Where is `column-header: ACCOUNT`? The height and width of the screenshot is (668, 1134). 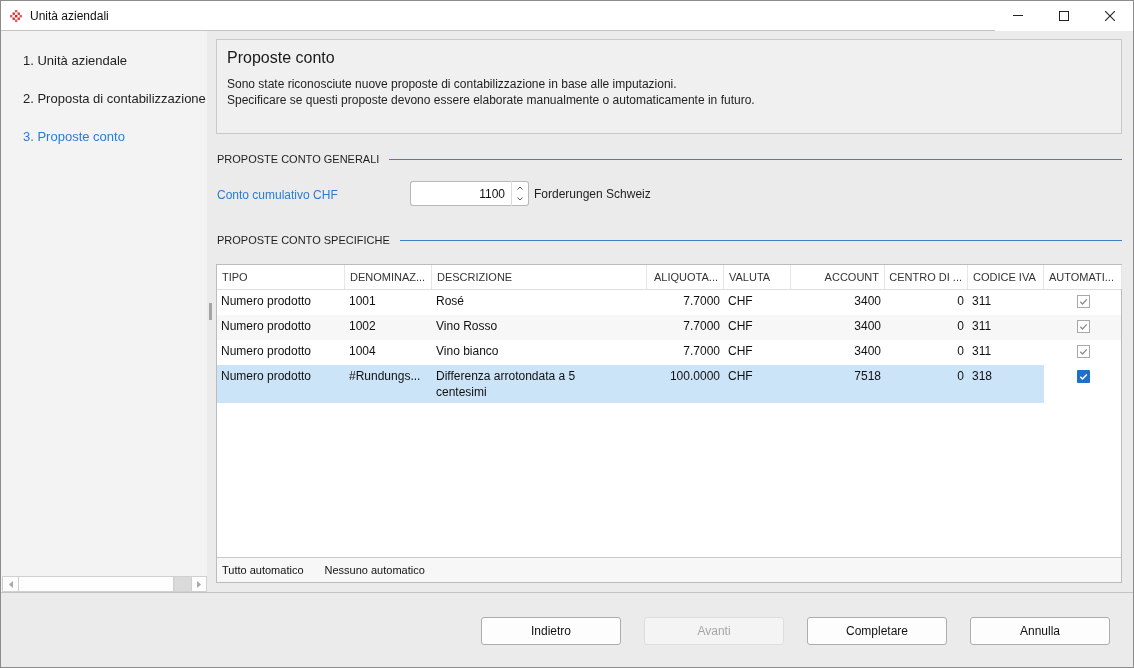 column-header: ACCOUNT is located at coordinates (851, 277).